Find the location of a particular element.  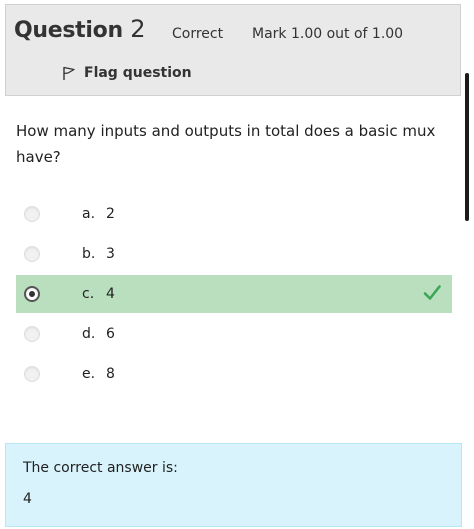

answer-letter: a. is located at coordinates (89, 214).